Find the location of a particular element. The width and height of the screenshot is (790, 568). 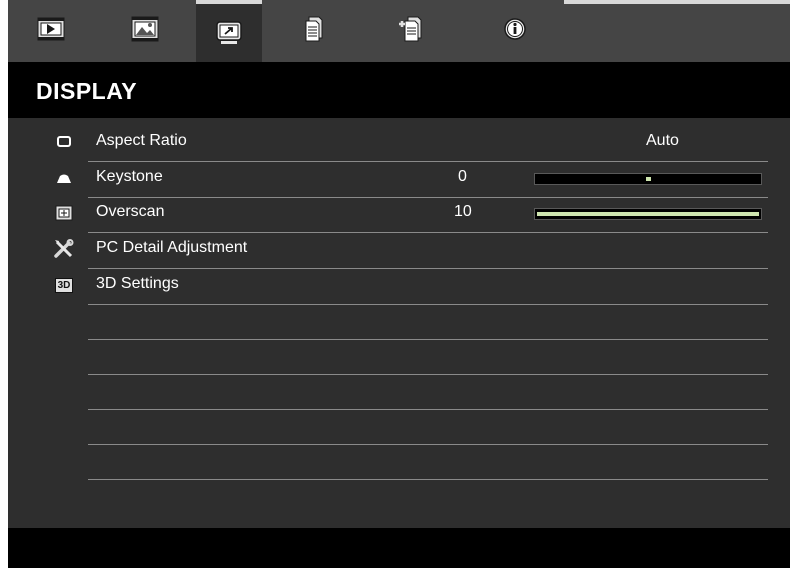

menu-item-overscan: Overscan 10 is located at coordinates (411, 215).